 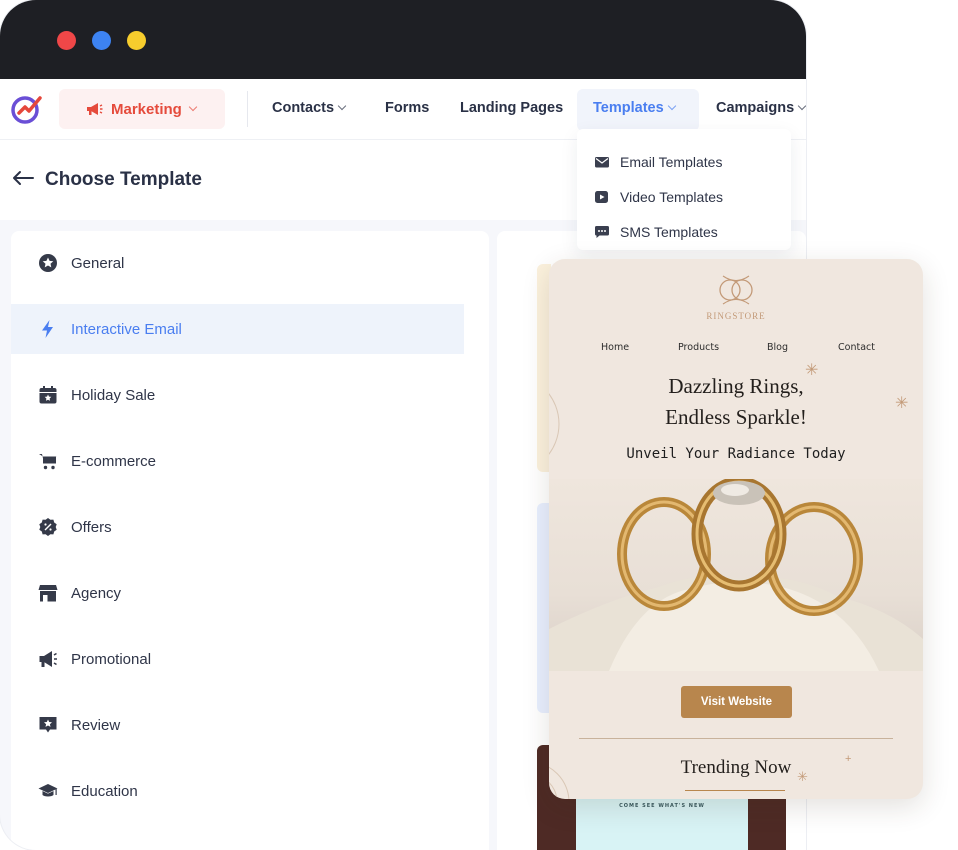 I want to click on heading-underline, so click(x=735, y=790).